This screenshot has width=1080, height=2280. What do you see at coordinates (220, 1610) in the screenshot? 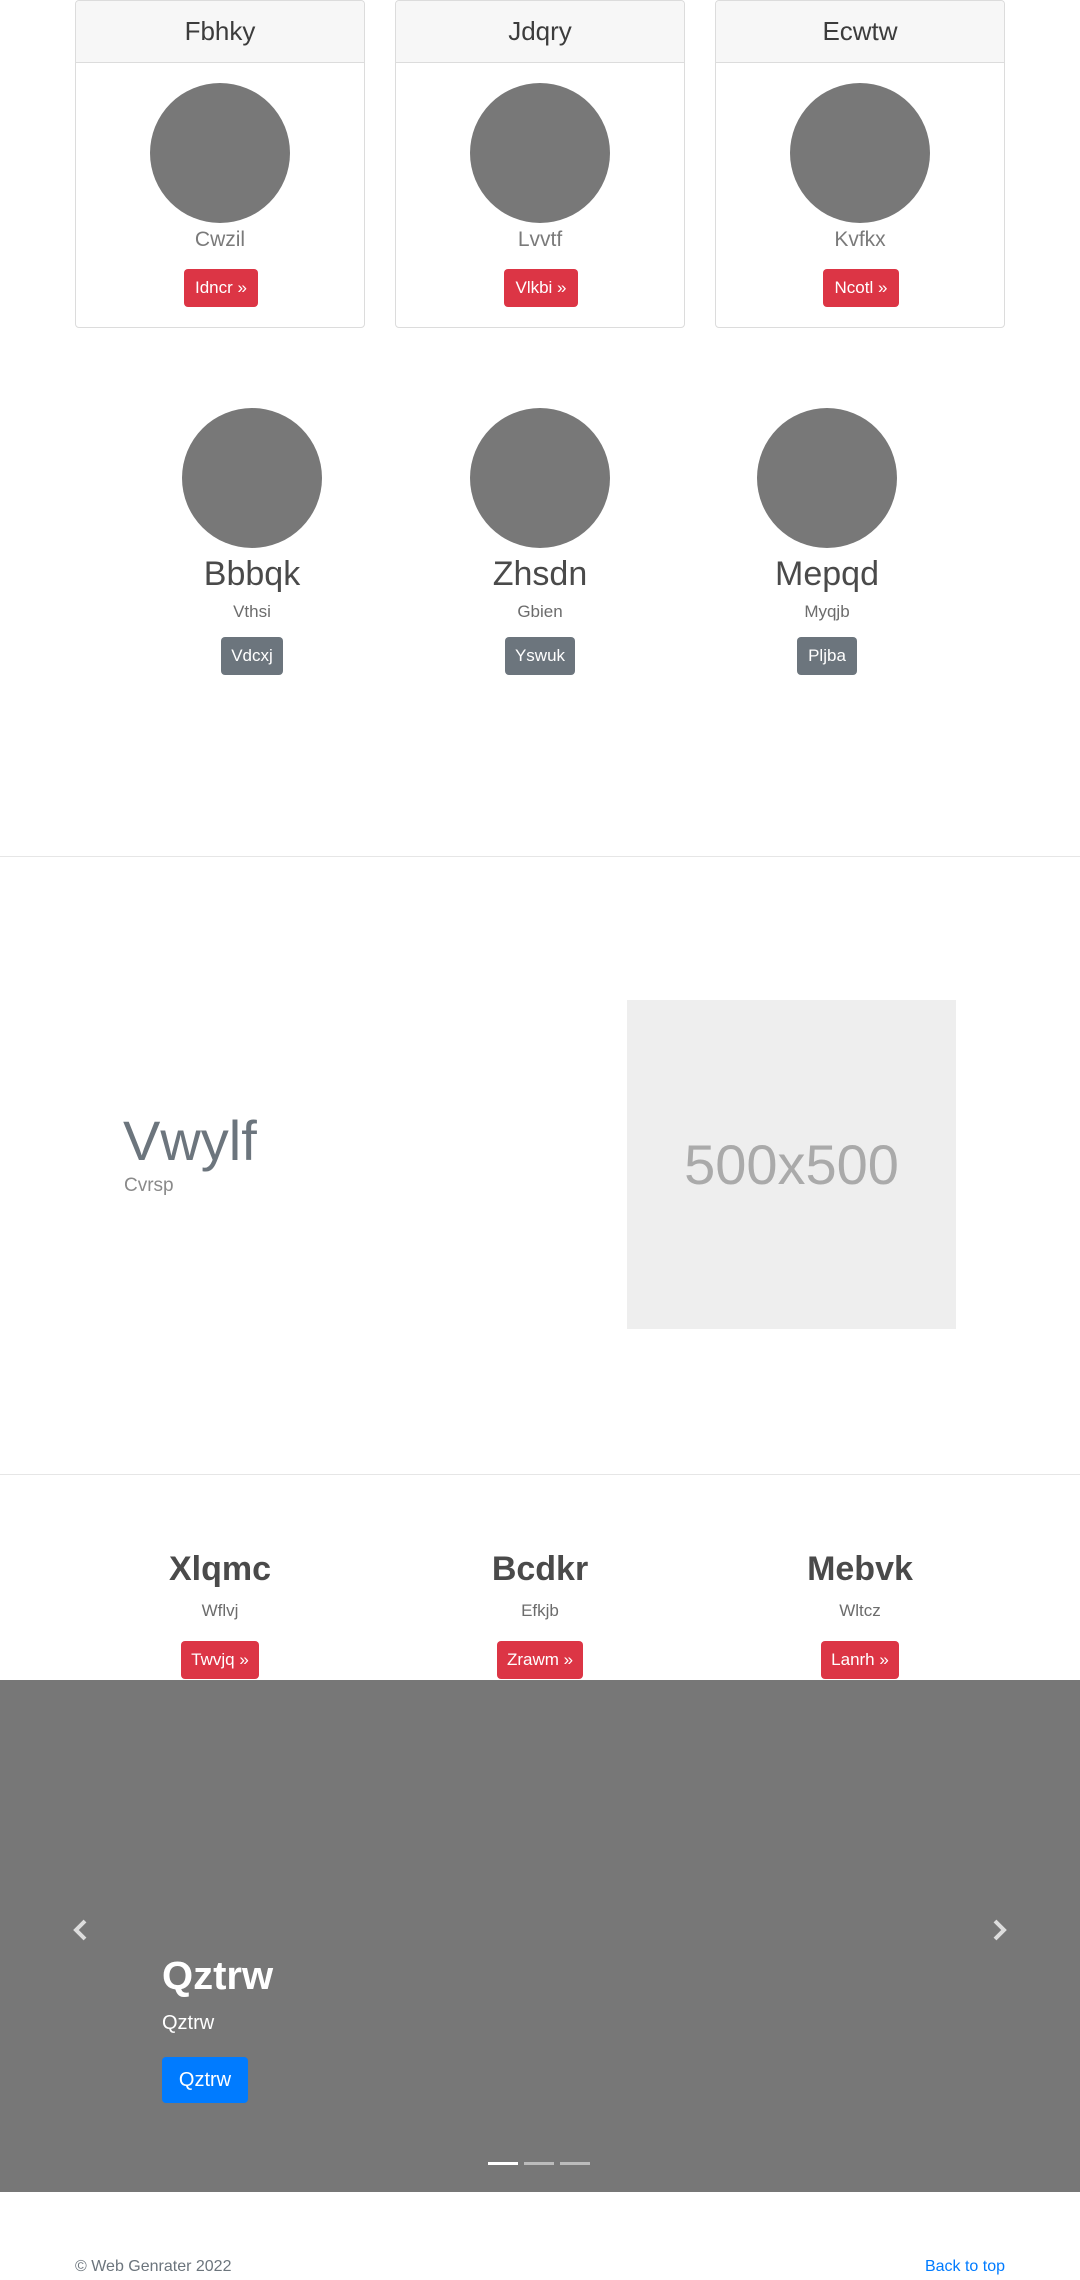
I see `column-text: Wflvj` at bounding box center [220, 1610].